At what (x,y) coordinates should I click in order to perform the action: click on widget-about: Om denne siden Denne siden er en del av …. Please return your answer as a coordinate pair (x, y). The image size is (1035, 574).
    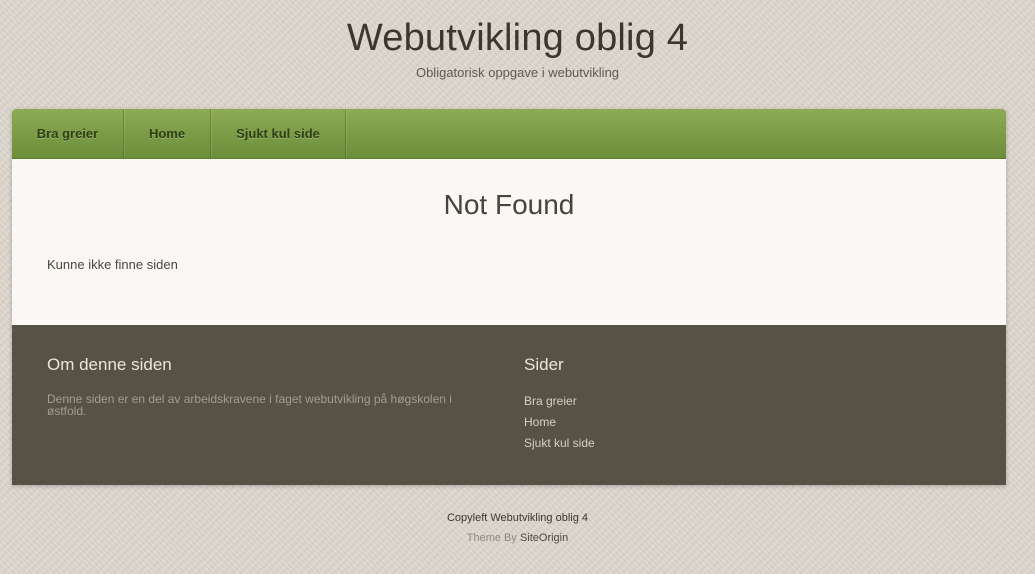
    Looking at the image, I should click on (262, 386).